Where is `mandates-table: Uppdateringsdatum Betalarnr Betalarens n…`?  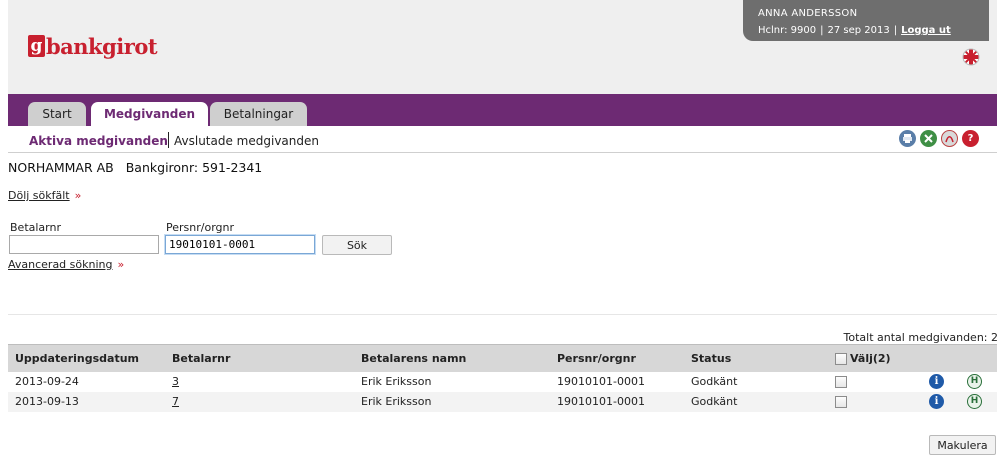
mandates-table: Uppdateringsdatum Betalarnr Betalarens n… is located at coordinates (502, 378).